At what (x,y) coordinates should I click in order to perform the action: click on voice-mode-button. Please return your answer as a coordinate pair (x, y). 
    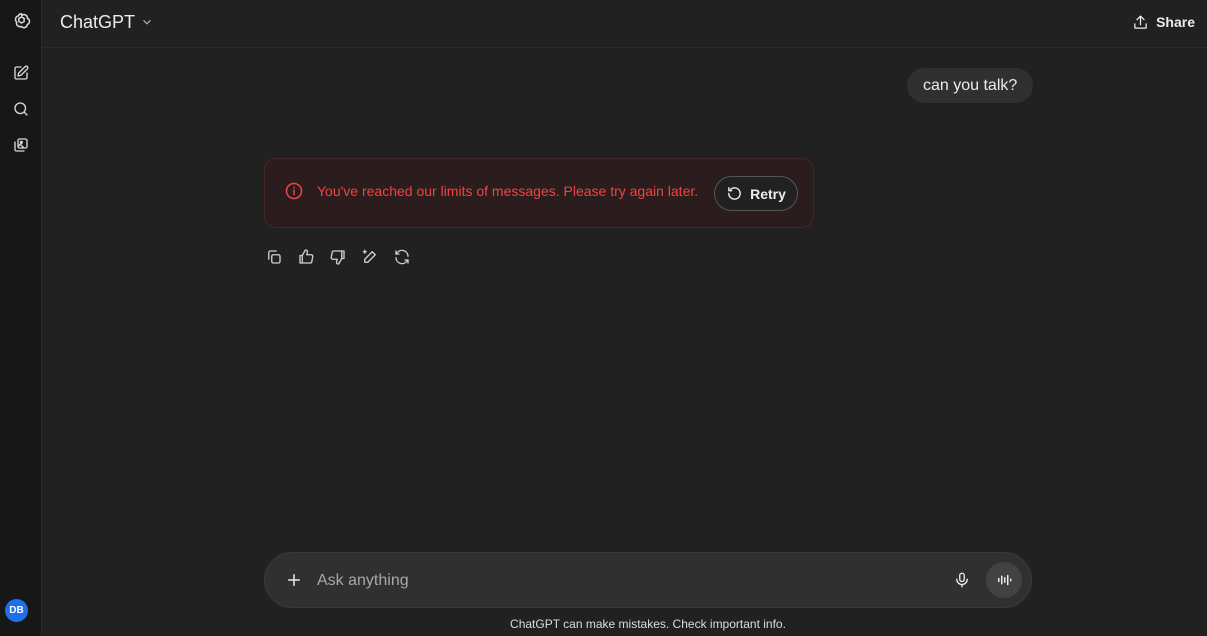
    Looking at the image, I should click on (1004, 580).